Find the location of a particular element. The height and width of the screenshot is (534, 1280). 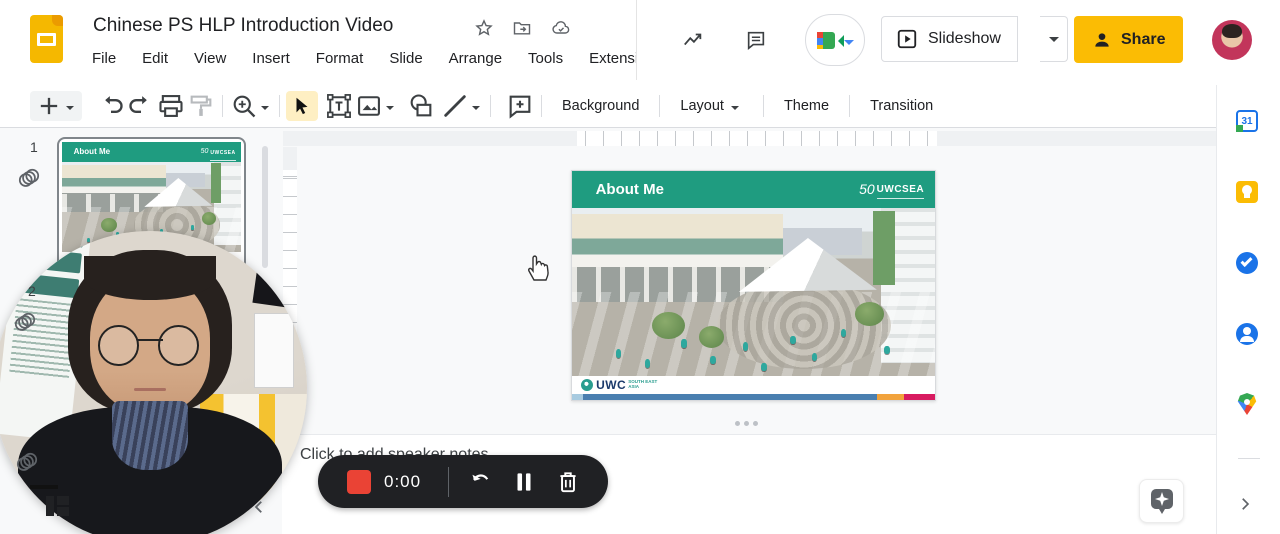

side-panel-divider is located at coordinates (1249, 458).